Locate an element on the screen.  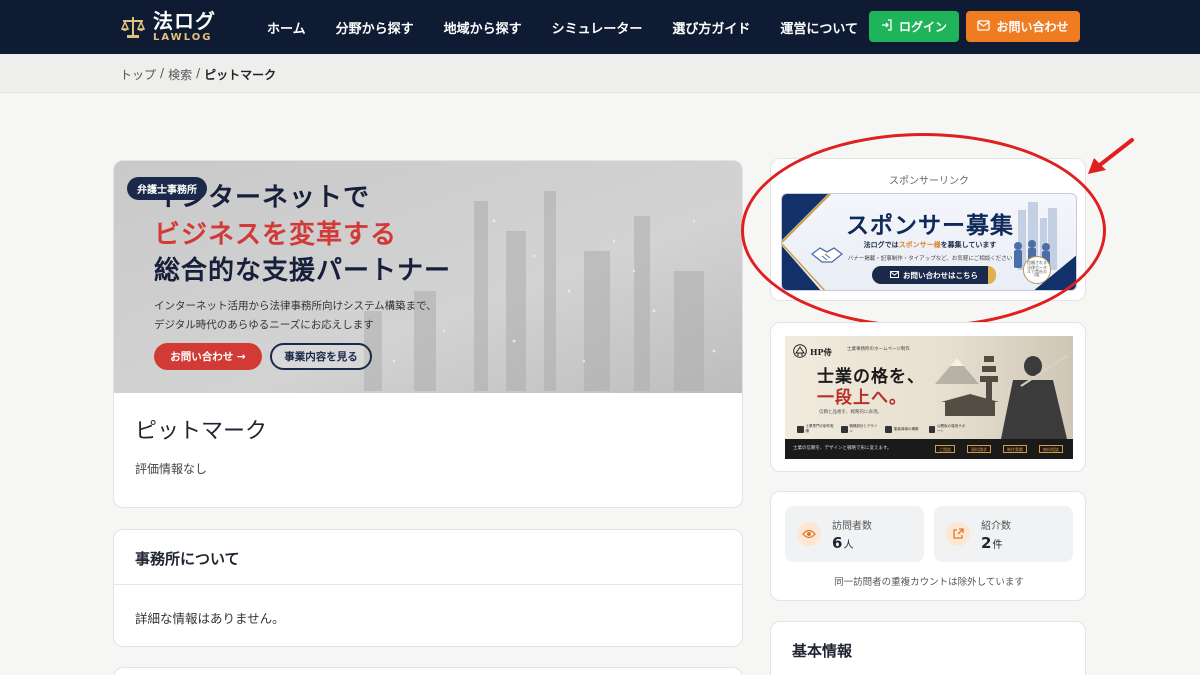
hero-services-button: 事業内容を見る is located at coordinates (321, 356).